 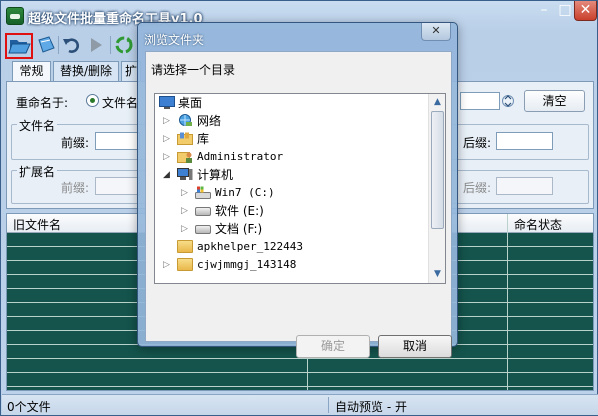 I want to click on filename-group-title: 文件名, so click(x=37, y=125).